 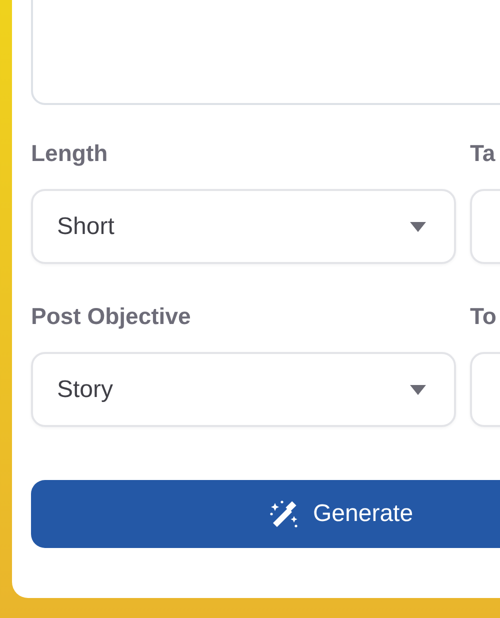 What do you see at coordinates (484, 316) in the screenshot?
I see `field-label: To` at bounding box center [484, 316].